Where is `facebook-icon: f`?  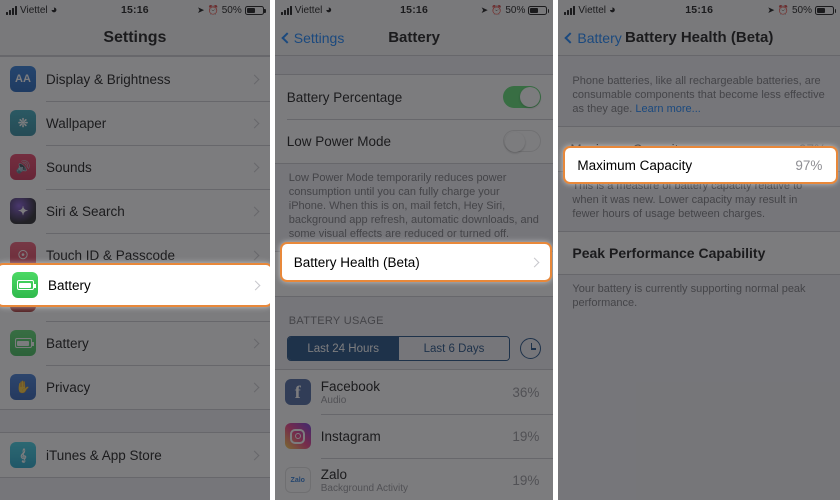 facebook-icon: f is located at coordinates (297, 392).